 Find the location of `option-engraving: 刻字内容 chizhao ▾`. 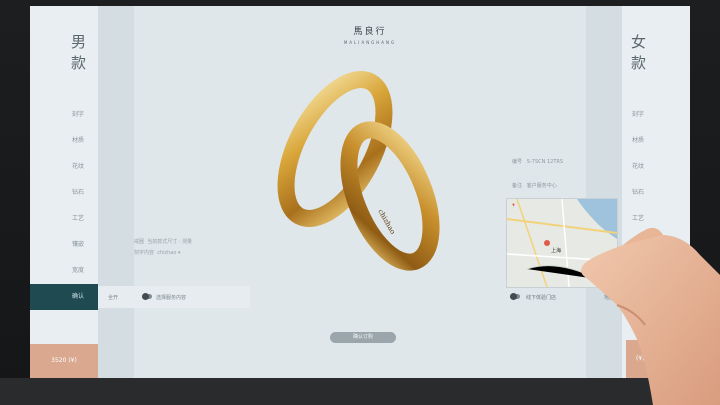

option-engraving: 刻字内容 chizhao ▾ is located at coordinates (192, 254).